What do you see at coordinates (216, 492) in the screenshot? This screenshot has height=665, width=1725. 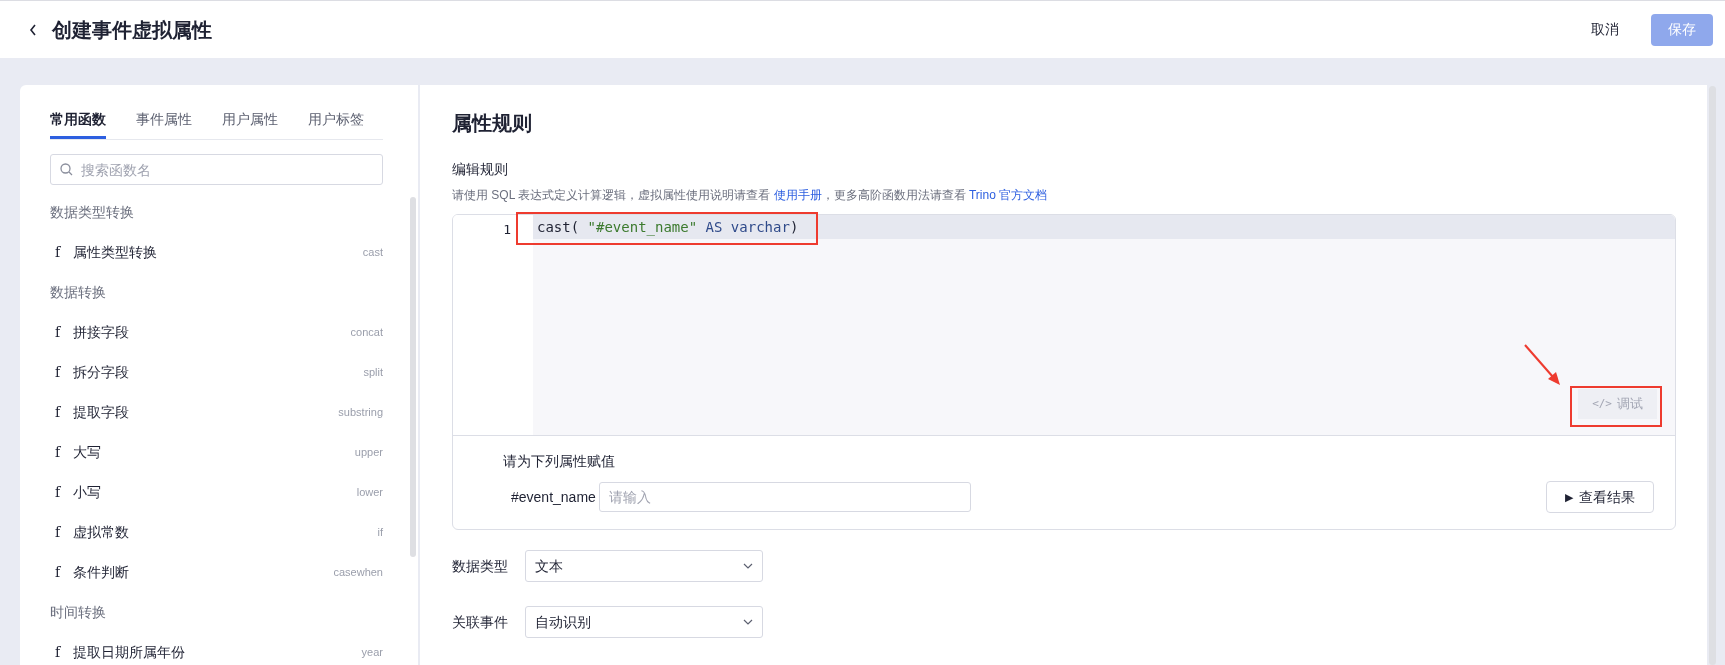 I see `function-item: f 小写 lower` at bounding box center [216, 492].